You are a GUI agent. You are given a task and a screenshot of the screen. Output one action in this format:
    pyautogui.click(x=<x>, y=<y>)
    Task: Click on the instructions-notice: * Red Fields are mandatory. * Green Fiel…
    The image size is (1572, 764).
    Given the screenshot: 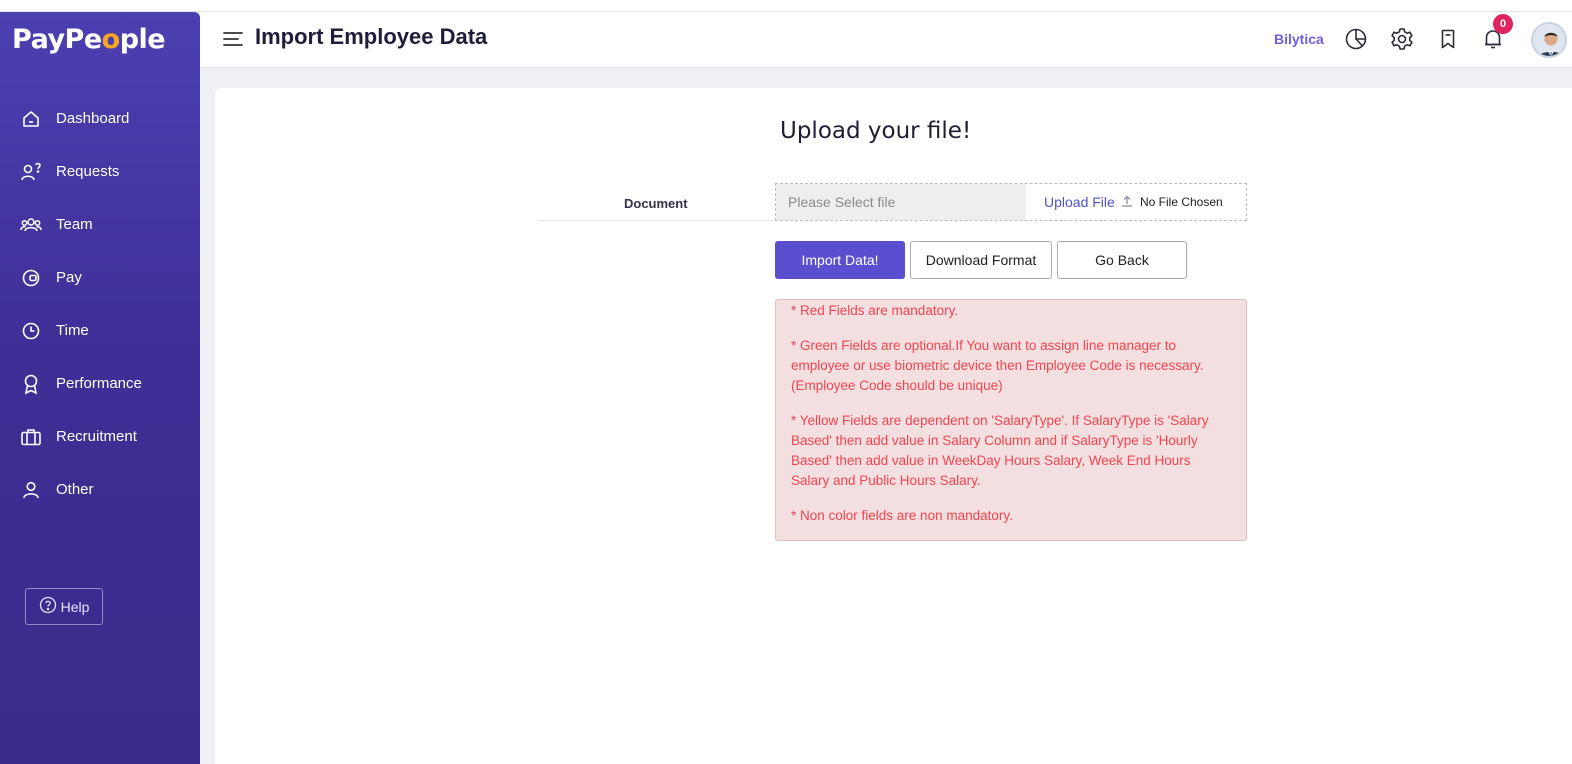 What is the action you would take?
    pyautogui.click(x=1011, y=420)
    